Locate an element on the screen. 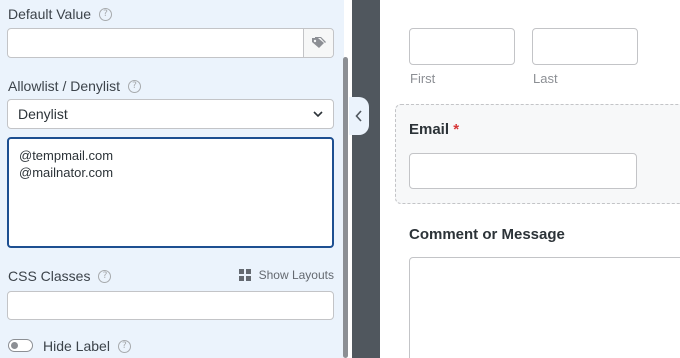  allowlist-selected-value: Denylist is located at coordinates (43, 114).